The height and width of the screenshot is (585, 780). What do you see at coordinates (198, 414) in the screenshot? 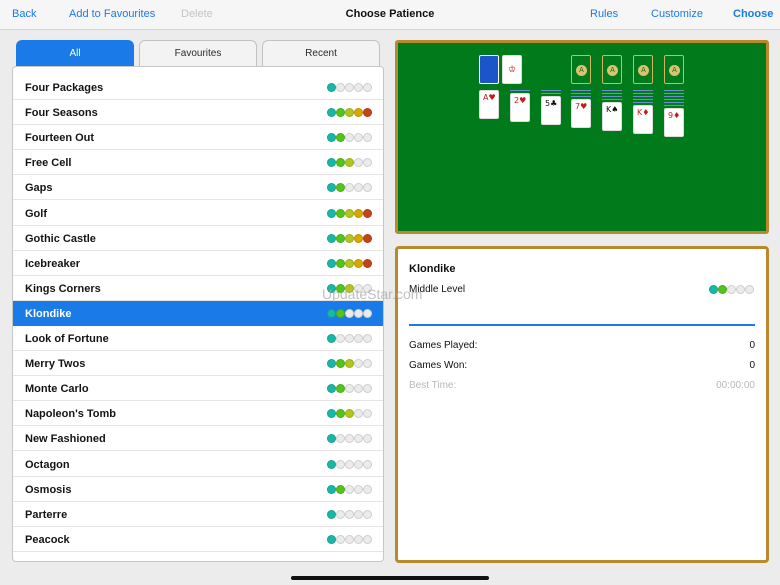
I see `list-item: Napoleon's Tomb` at bounding box center [198, 414].